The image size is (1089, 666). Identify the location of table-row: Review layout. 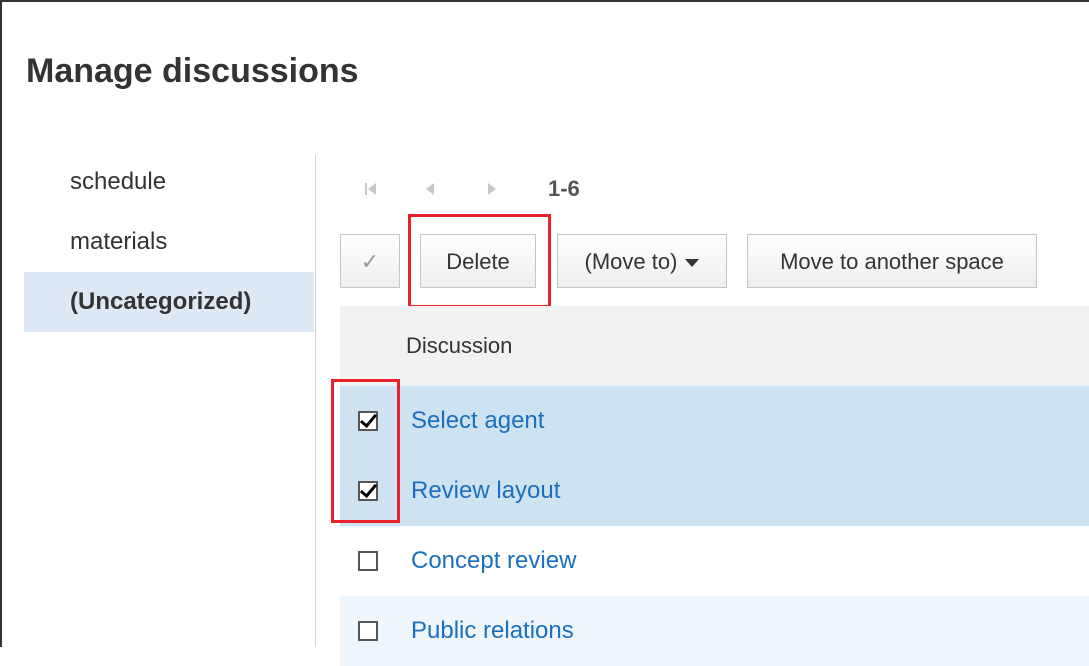
(714, 491).